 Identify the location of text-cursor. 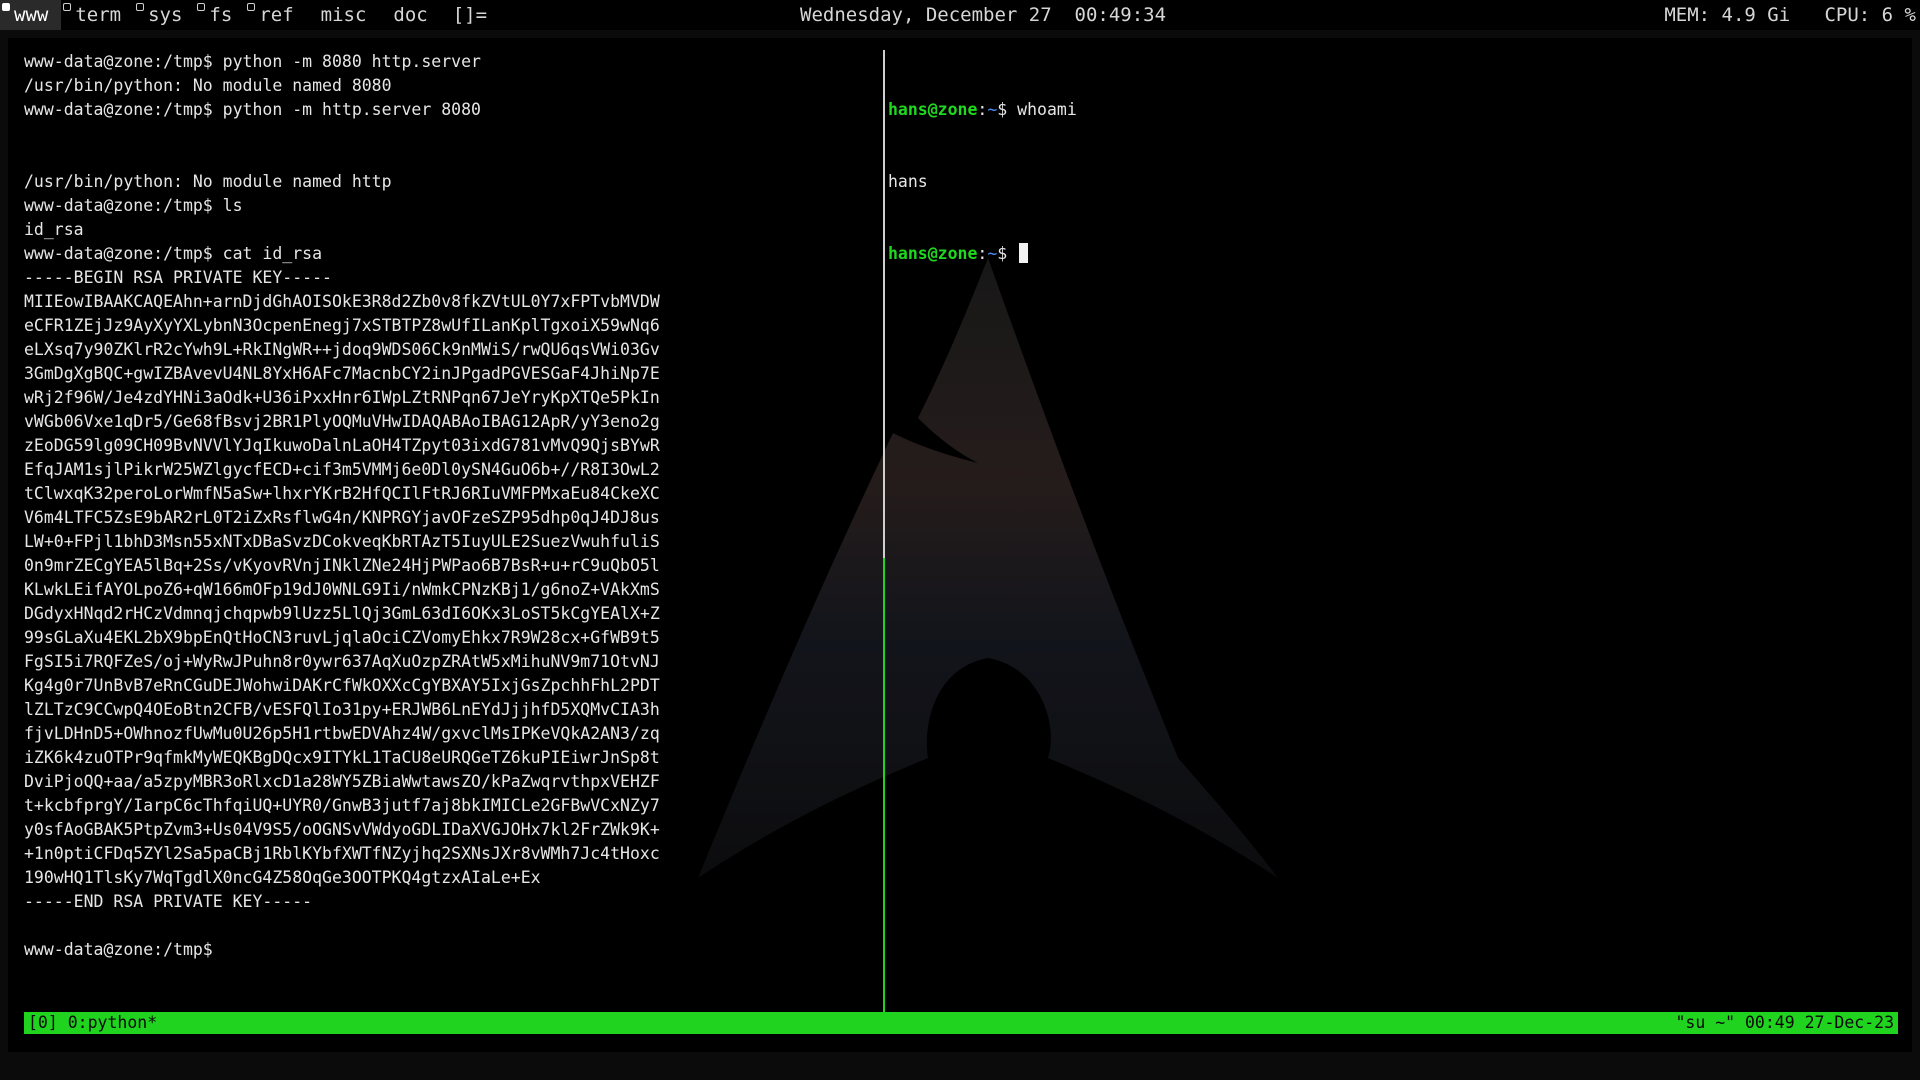
(1024, 253).